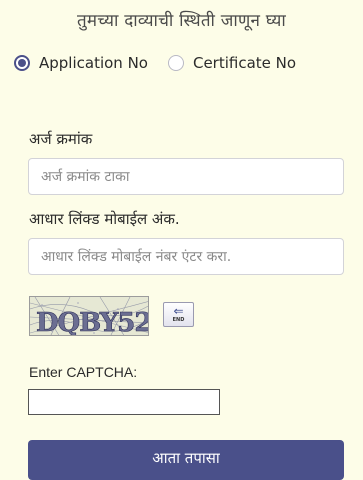  I want to click on captcha-image: DQBY52, so click(89, 316).